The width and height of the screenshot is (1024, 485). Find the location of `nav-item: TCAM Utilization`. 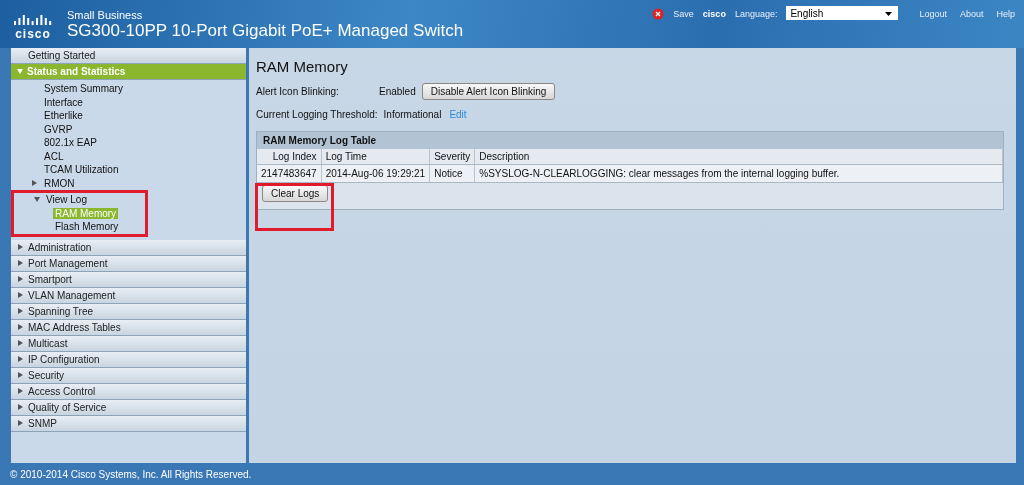

nav-item: TCAM Utilization is located at coordinates (81, 170).